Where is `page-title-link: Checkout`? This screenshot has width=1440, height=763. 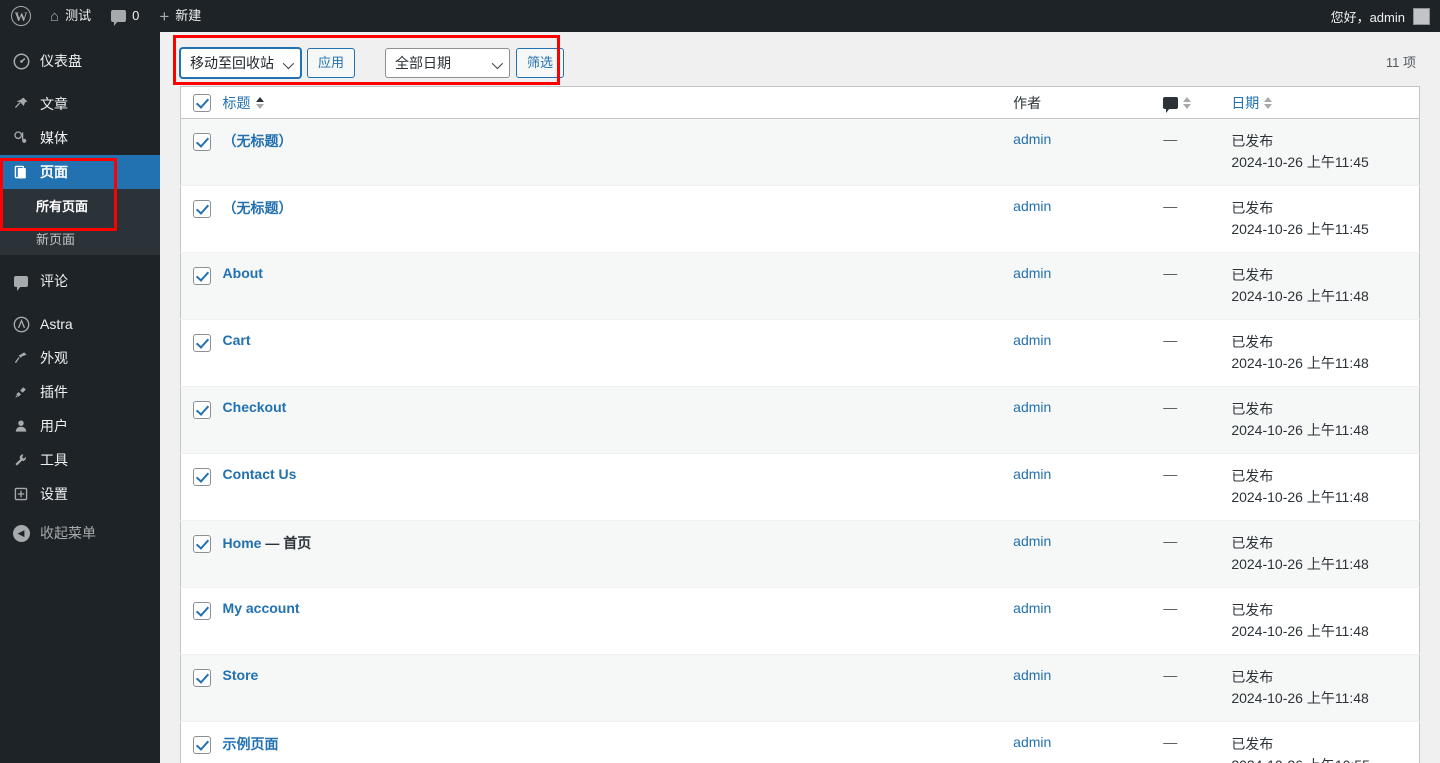
page-title-link: Checkout is located at coordinates (255, 407).